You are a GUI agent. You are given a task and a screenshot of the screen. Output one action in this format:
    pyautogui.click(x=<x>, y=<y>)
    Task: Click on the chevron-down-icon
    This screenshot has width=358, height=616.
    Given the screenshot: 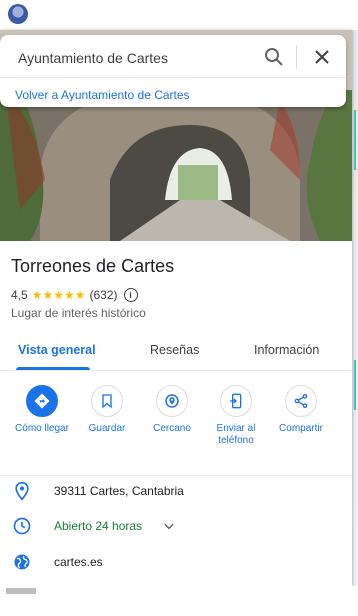 What is the action you would take?
    pyautogui.click(x=169, y=526)
    